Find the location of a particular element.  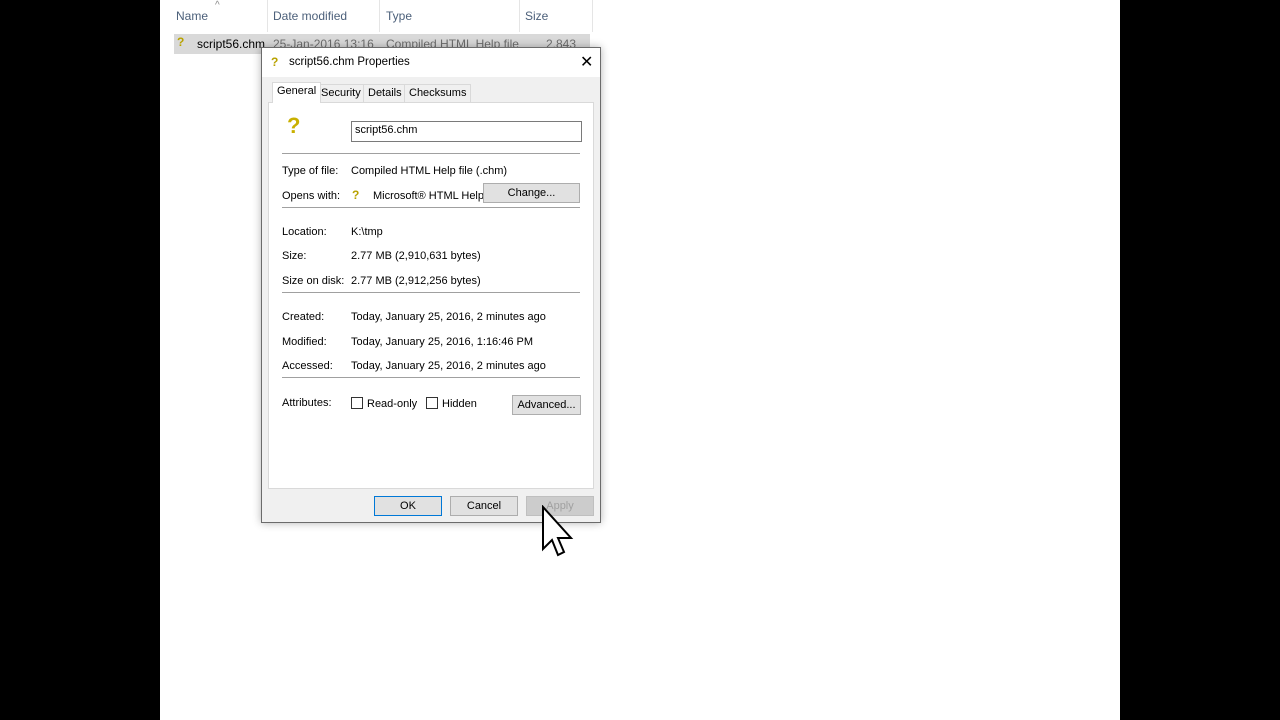

type-label: Type of file: is located at coordinates (310, 171).